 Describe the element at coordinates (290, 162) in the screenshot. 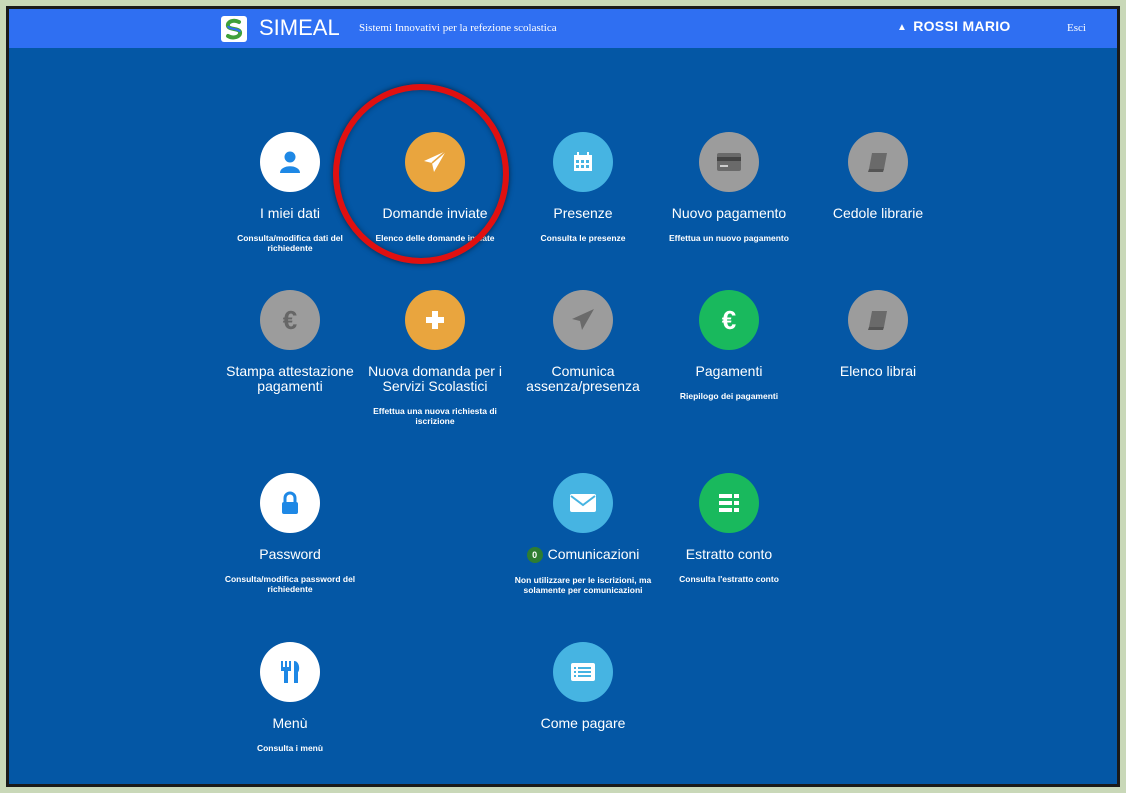

I see `user-icon` at that location.